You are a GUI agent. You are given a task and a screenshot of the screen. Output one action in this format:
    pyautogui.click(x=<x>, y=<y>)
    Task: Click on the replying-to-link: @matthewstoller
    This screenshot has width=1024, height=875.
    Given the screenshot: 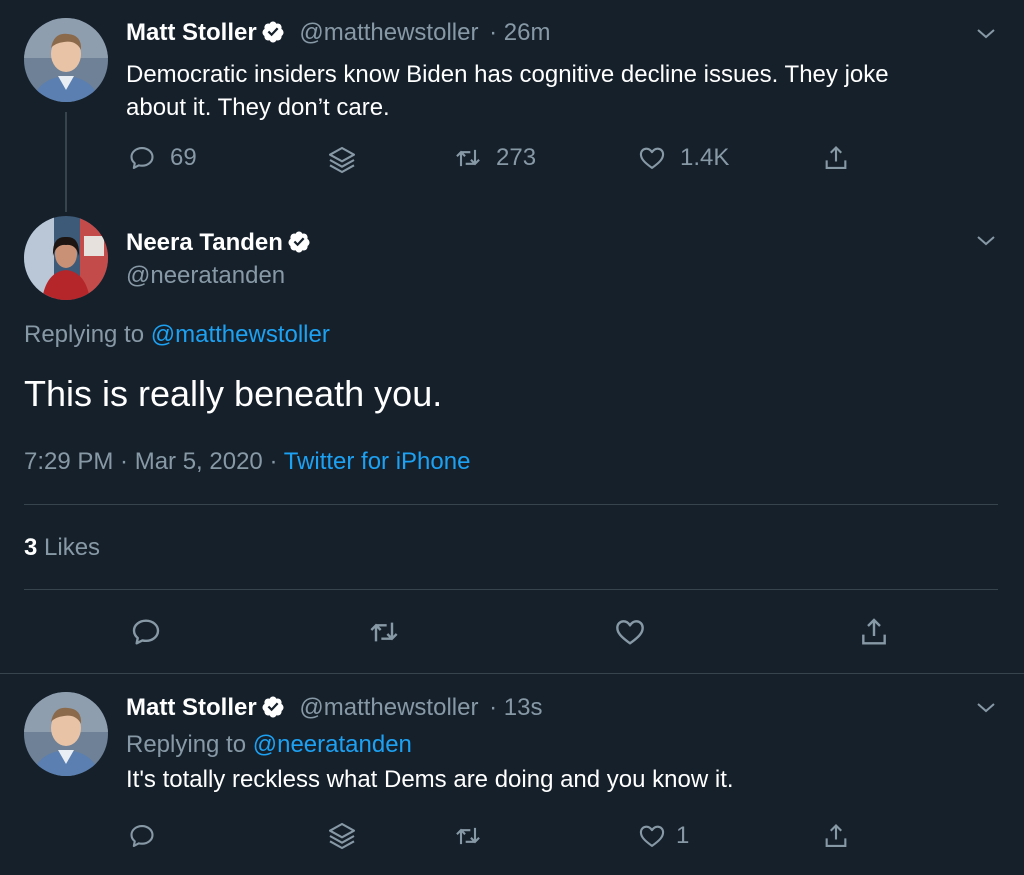 What is the action you would take?
    pyautogui.click(x=240, y=334)
    